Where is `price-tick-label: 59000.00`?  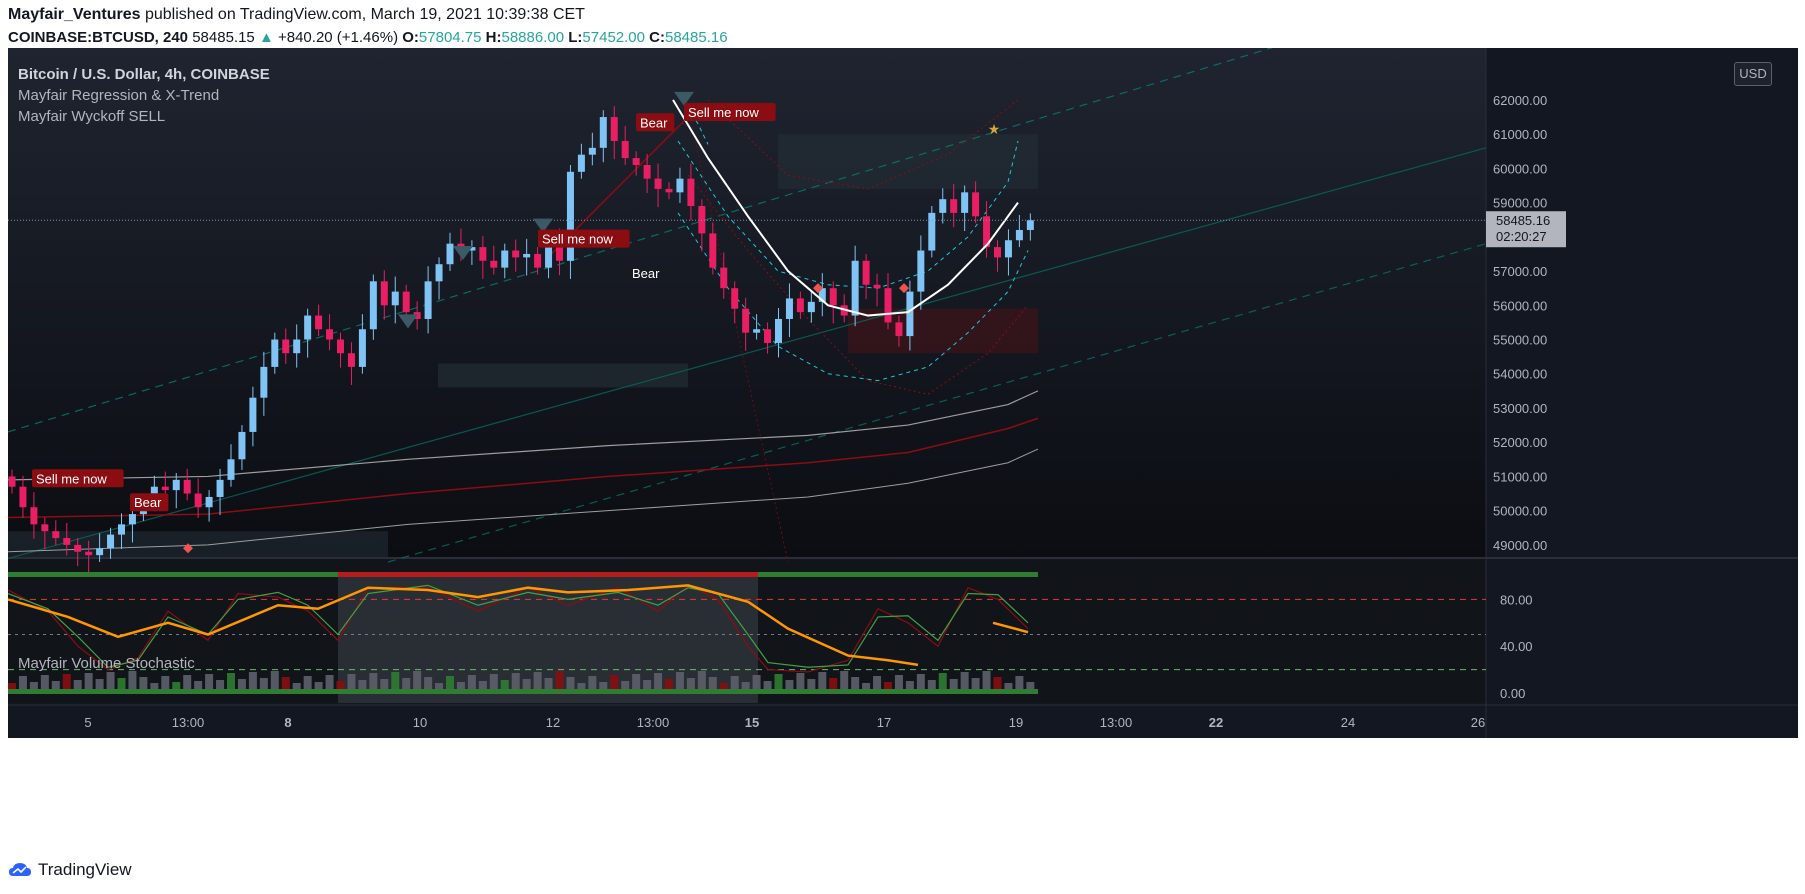 price-tick-label: 59000.00 is located at coordinates (1520, 203).